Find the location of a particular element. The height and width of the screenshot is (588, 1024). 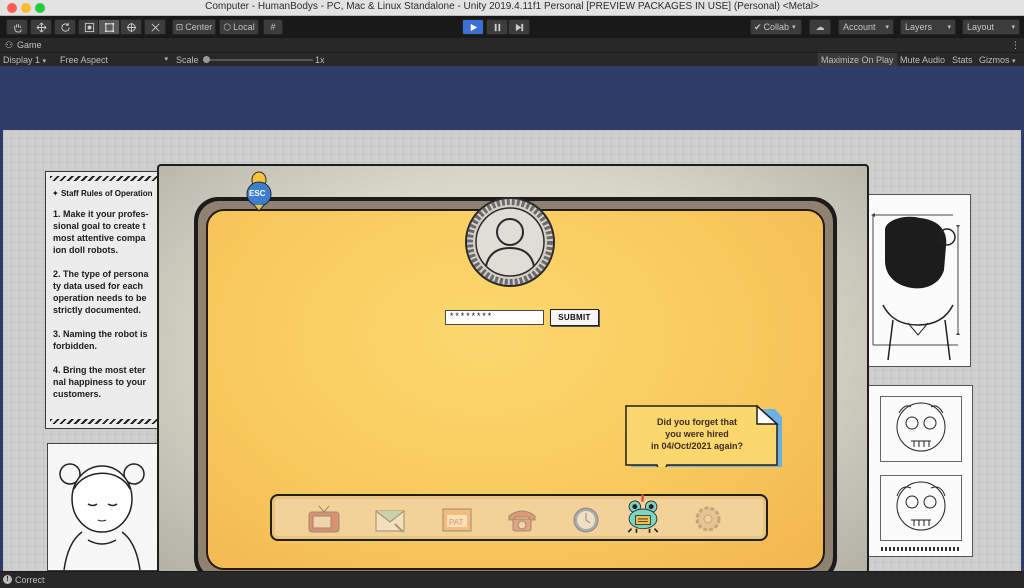

scale-slider is located at coordinates (258, 60).